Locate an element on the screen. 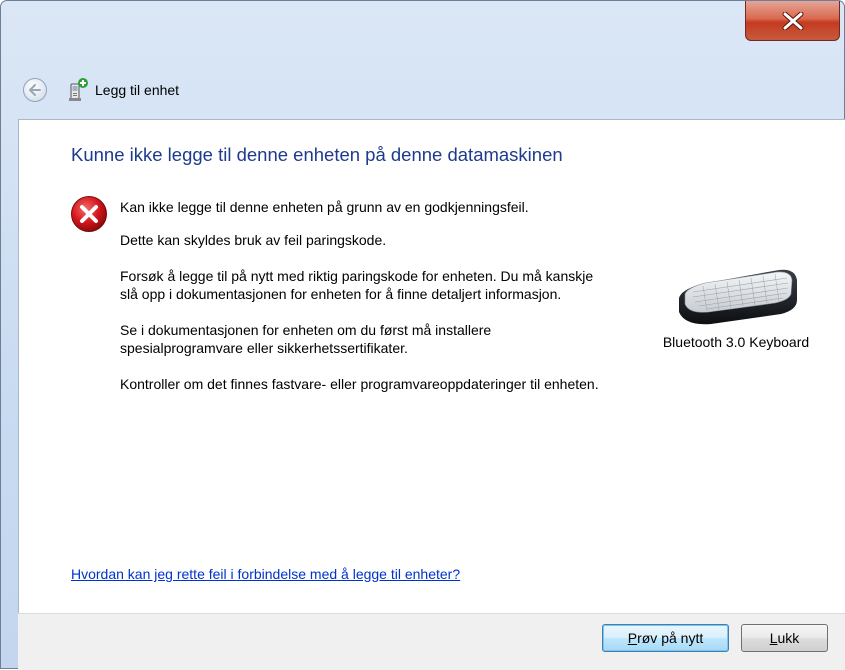 This screenshot has height=670, width=845. retry-label-rest: røv på nytt is located at coordinates (670, 638).